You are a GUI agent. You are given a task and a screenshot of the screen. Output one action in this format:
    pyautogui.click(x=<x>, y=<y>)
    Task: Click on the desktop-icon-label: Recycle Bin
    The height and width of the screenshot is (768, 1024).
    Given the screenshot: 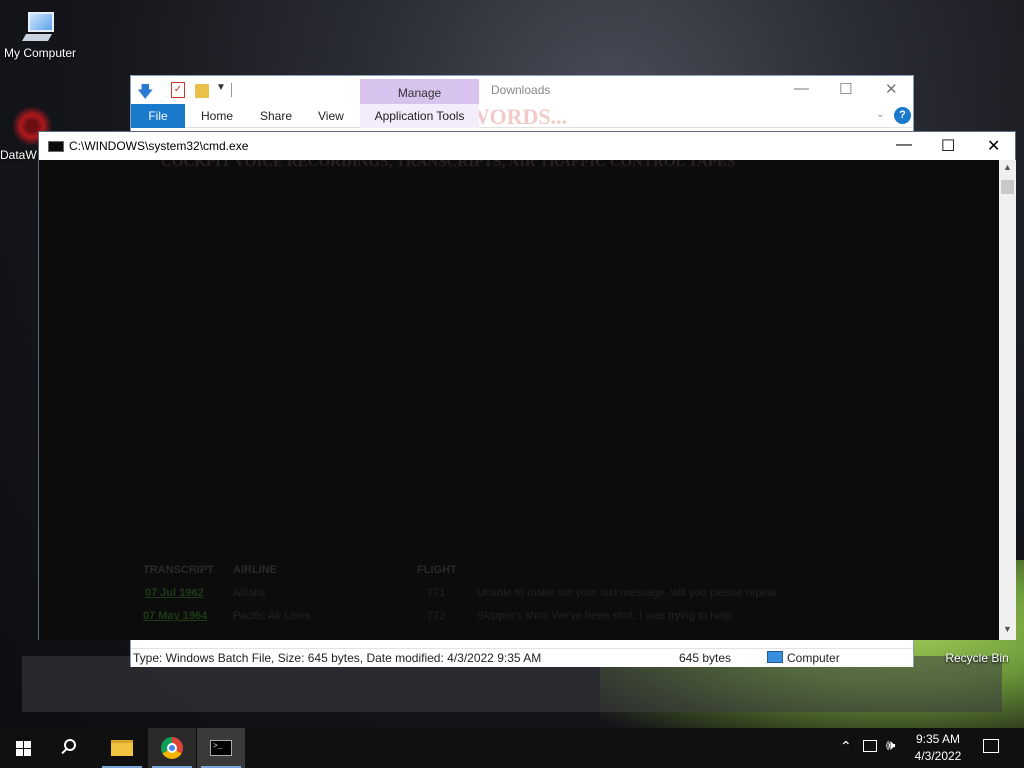 What is the action you would take?
    pyautogui.click(x=977, y=658)
    